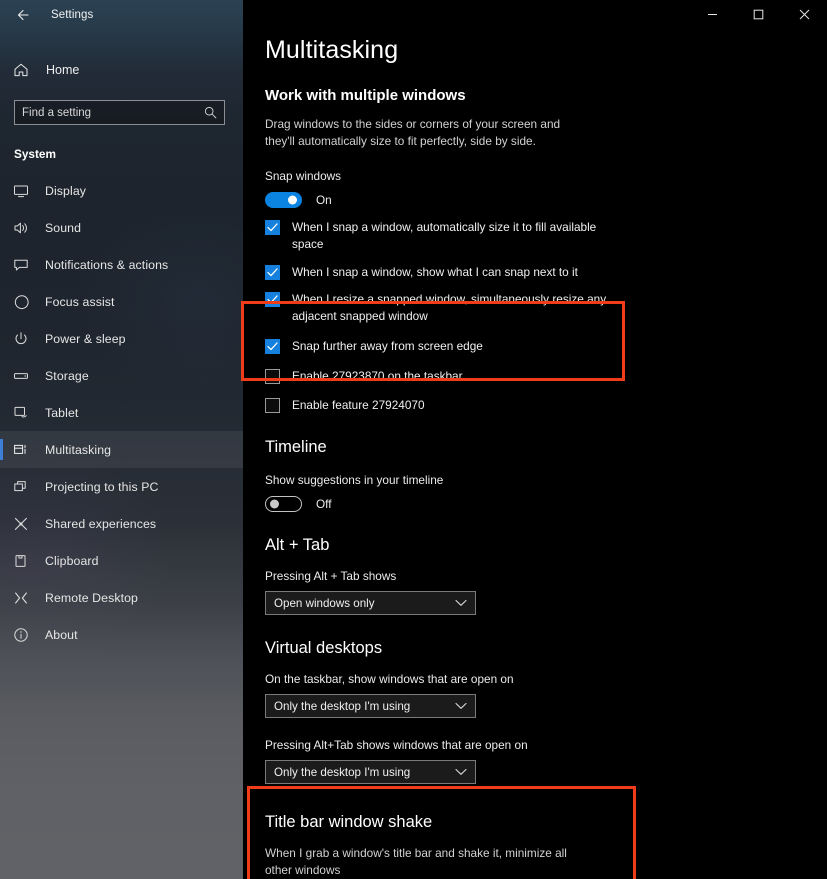 Image resolution: width=827 pixels, height=879 pixels. Describe the element at coordinates (121, 560) in the screenshot. I see `sidebar-item-clipboard: Clipboard` at that location.